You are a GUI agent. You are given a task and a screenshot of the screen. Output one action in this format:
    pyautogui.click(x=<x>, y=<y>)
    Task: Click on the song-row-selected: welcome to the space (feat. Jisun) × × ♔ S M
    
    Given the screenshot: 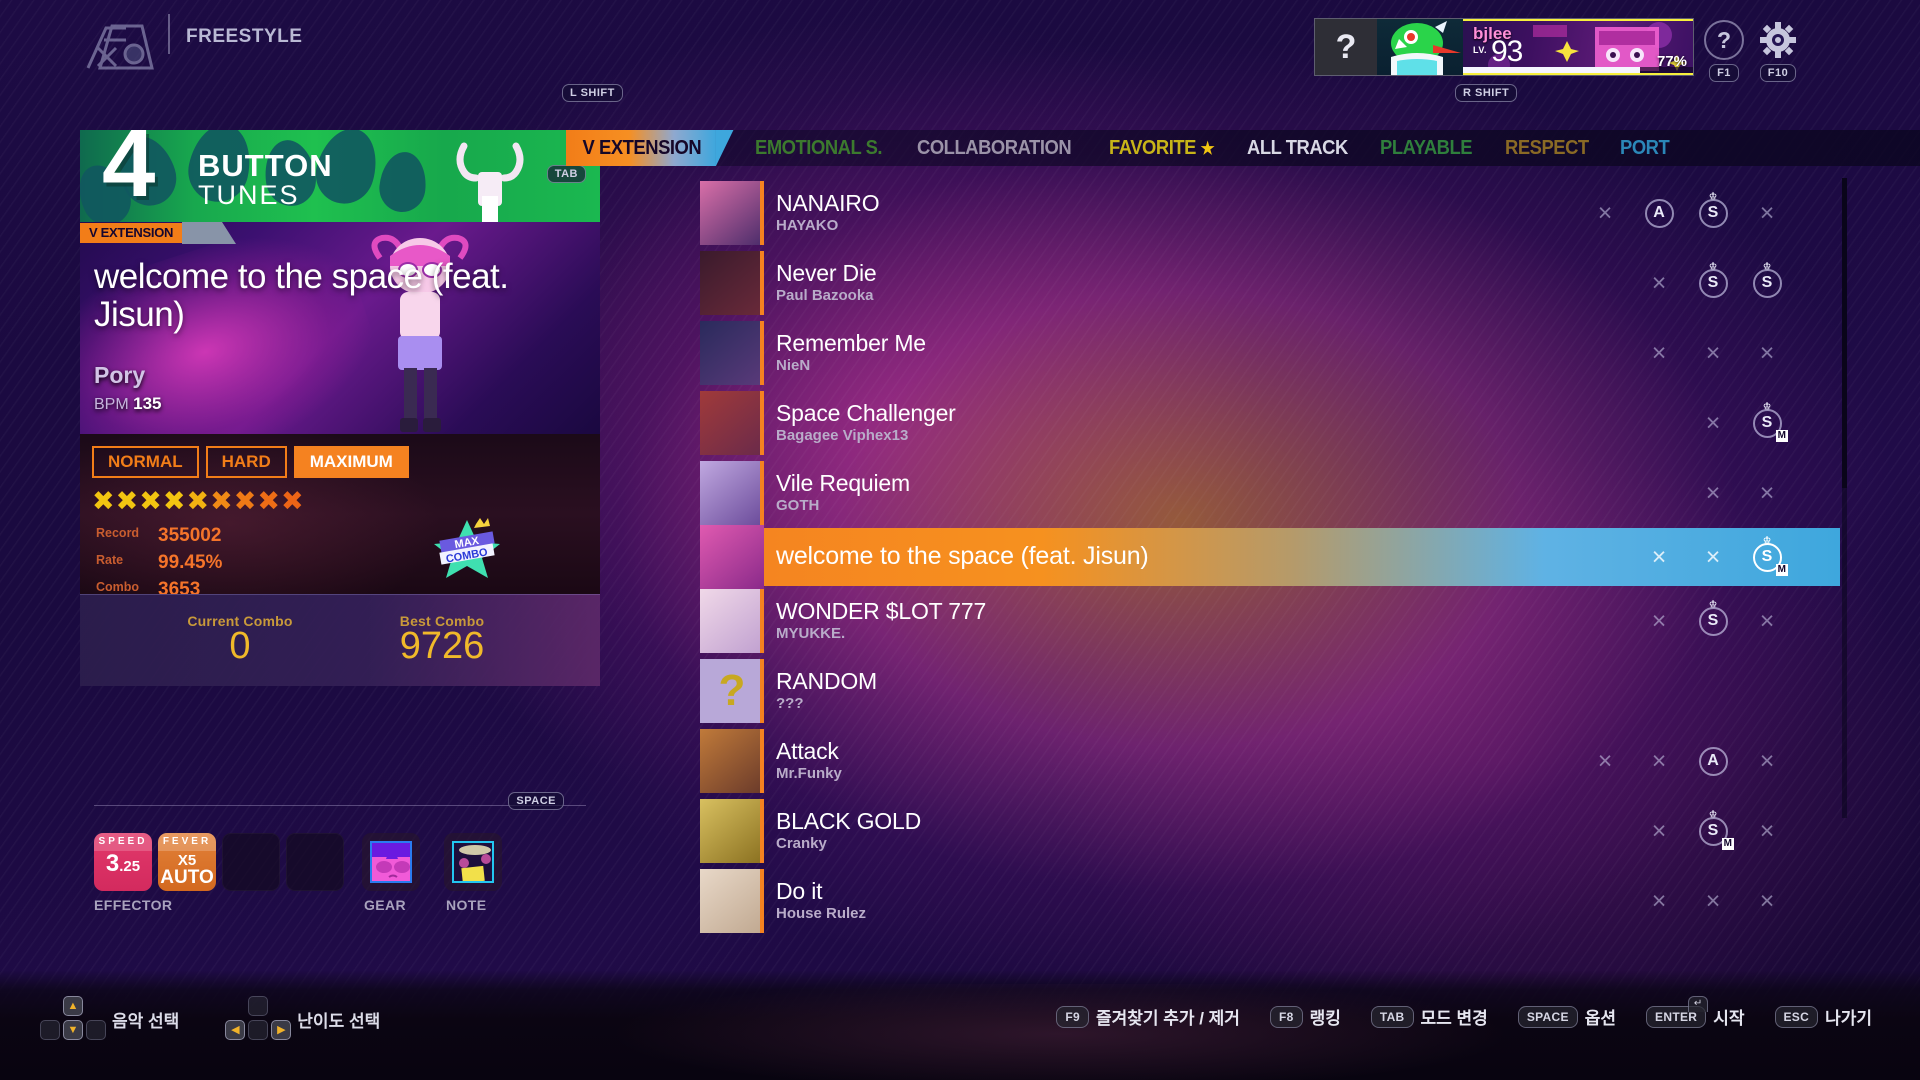 What is the action you would take?
    pyautogui.click(x=1270, y=557)
    